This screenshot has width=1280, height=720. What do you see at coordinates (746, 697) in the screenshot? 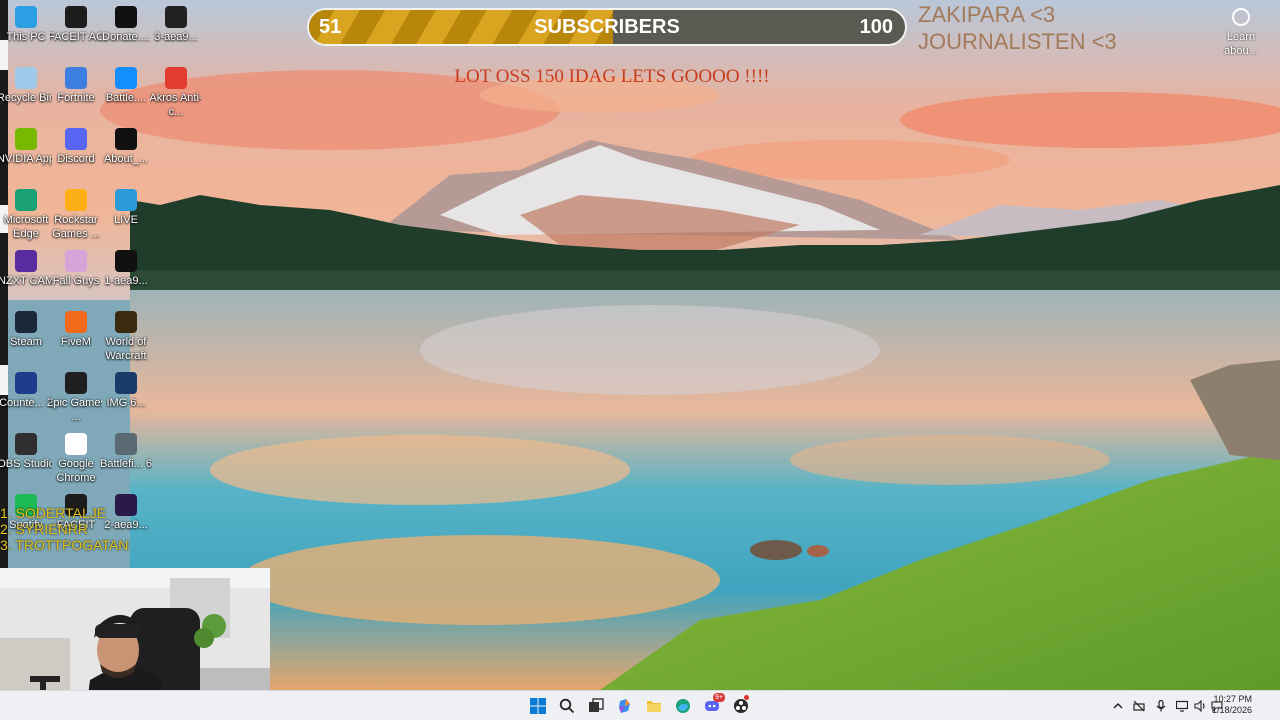
I see `recording-indicator-icon` at bounding box center [746, 697].